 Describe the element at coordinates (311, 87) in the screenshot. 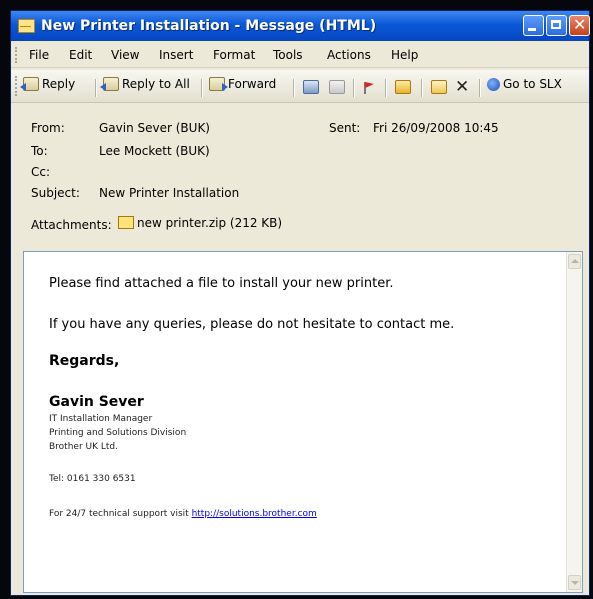

I see `print-icon` at that location.